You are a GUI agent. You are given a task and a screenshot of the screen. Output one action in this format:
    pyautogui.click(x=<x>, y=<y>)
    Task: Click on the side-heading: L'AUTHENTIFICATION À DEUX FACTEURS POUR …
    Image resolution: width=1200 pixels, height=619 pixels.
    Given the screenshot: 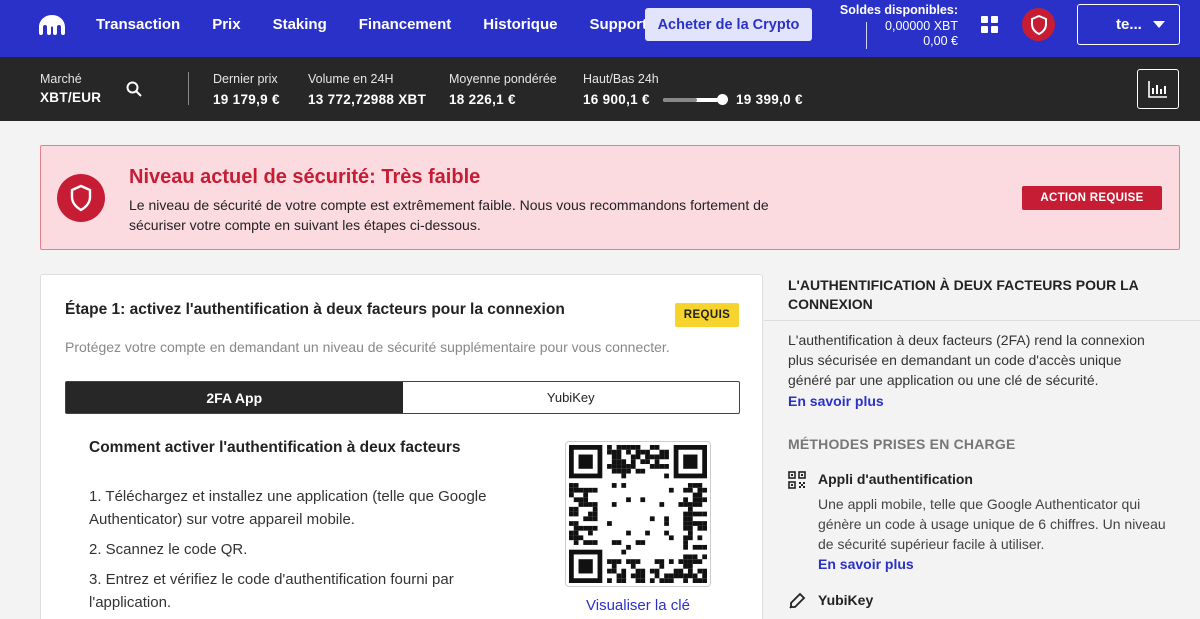 What is the action you would take?
    pyautogui.click(x=963, y=294)
    